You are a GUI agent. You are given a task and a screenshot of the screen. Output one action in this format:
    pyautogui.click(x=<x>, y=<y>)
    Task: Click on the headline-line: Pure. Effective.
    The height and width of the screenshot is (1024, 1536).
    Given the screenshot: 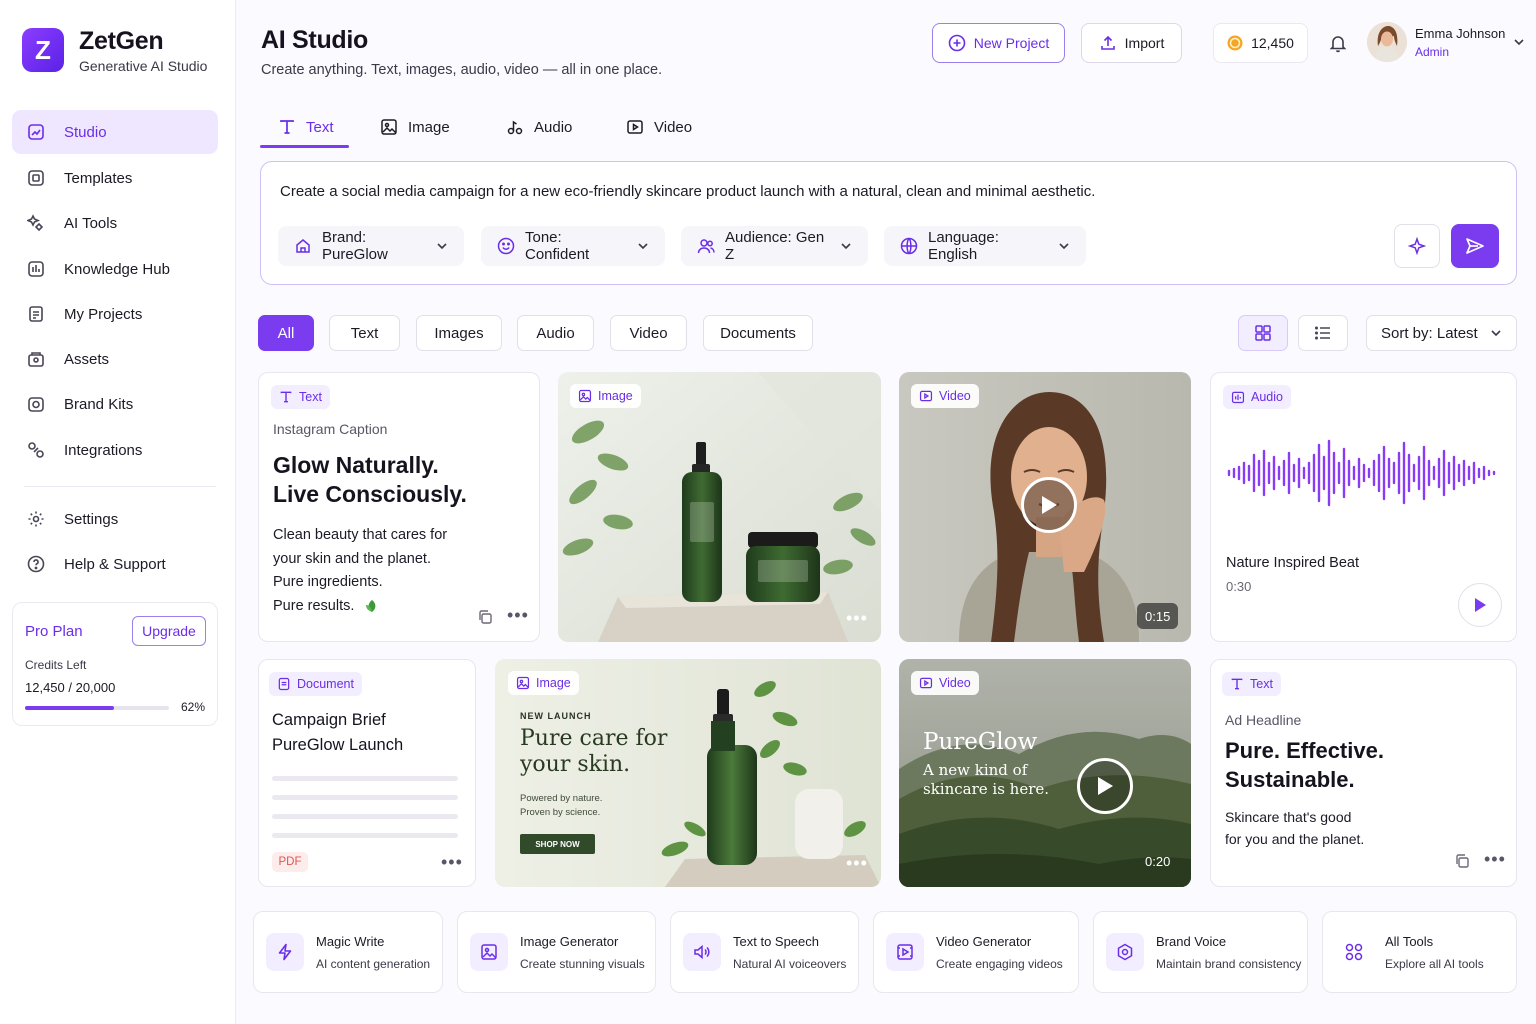 What is the action you would take?
    pyautogui.click(x=1304, y=750)
    